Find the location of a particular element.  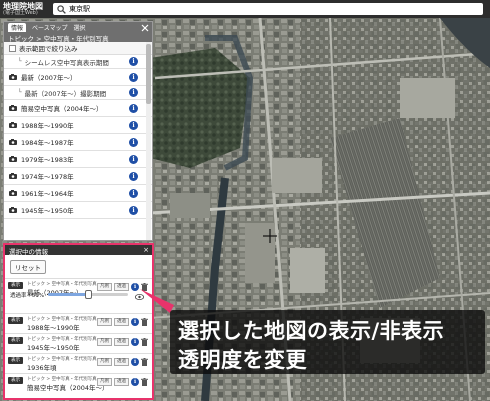

center-crosshair-icon is located at coordinates (270, 236).